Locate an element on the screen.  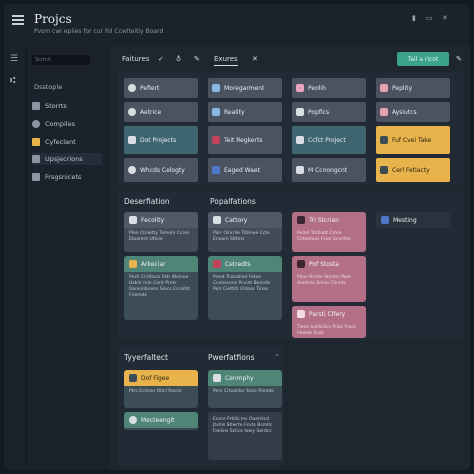
card-header: Dof Figee is located at coordinates (161, 378).